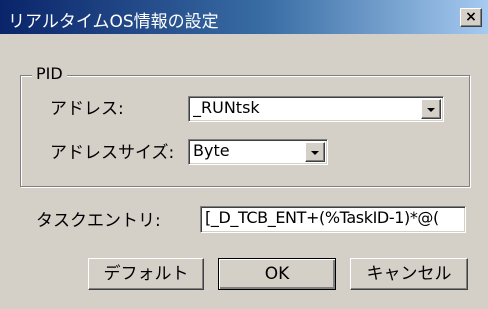 The image size is (488, 309). What do you see at coordinates (277, 274) in the screenshot?
I see `ok-button: OK` at bounding box center [277, 274].